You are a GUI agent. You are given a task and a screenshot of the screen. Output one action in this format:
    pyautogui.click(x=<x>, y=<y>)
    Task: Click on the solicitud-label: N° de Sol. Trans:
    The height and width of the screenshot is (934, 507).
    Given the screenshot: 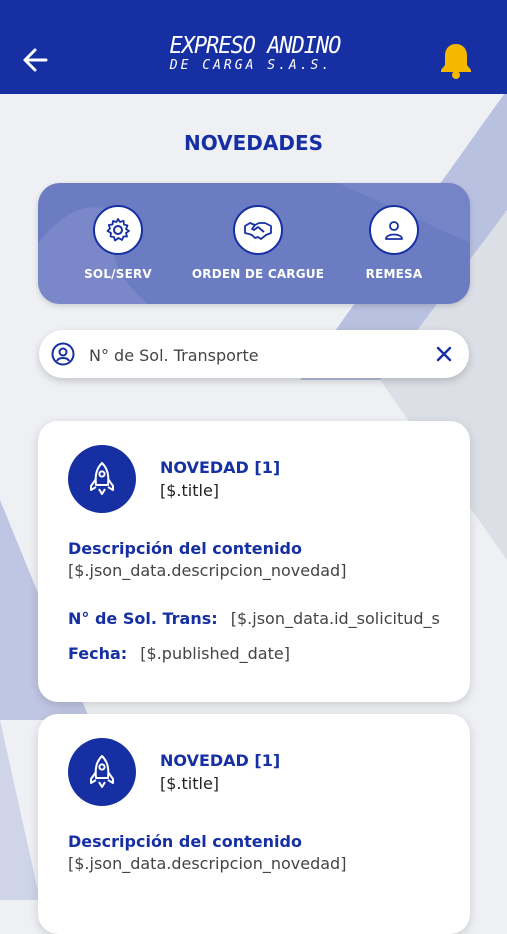 What is the action you would take?
    pyautogui.click(x=143, y=618)
    